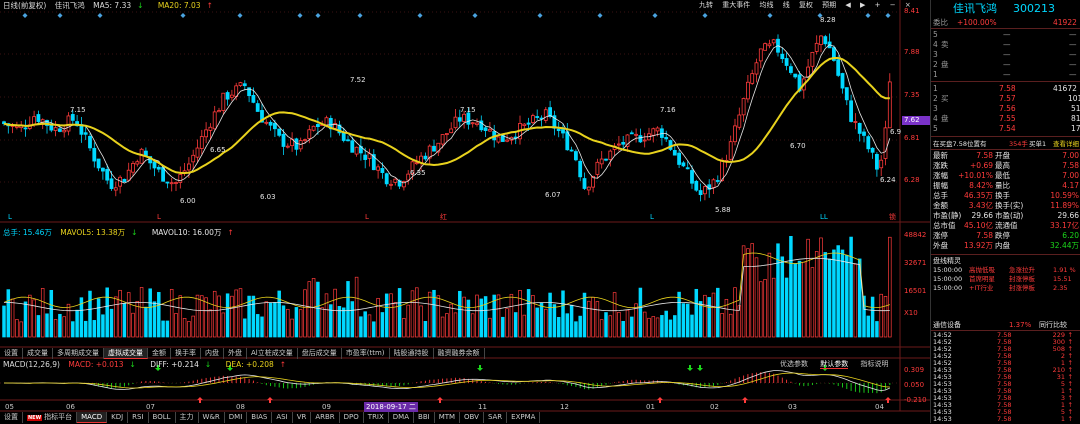  What do you see at coordinates (912, 95) in the screenshot?
I see `price-axis-label: 7.35` at bounding box center [912, 95].